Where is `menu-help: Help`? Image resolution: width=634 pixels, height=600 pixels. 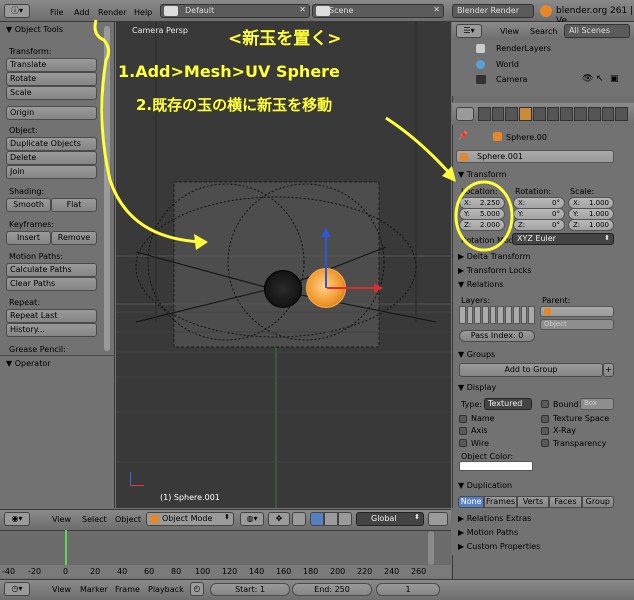 menu-help: Help is located at coordinates (143, 12).